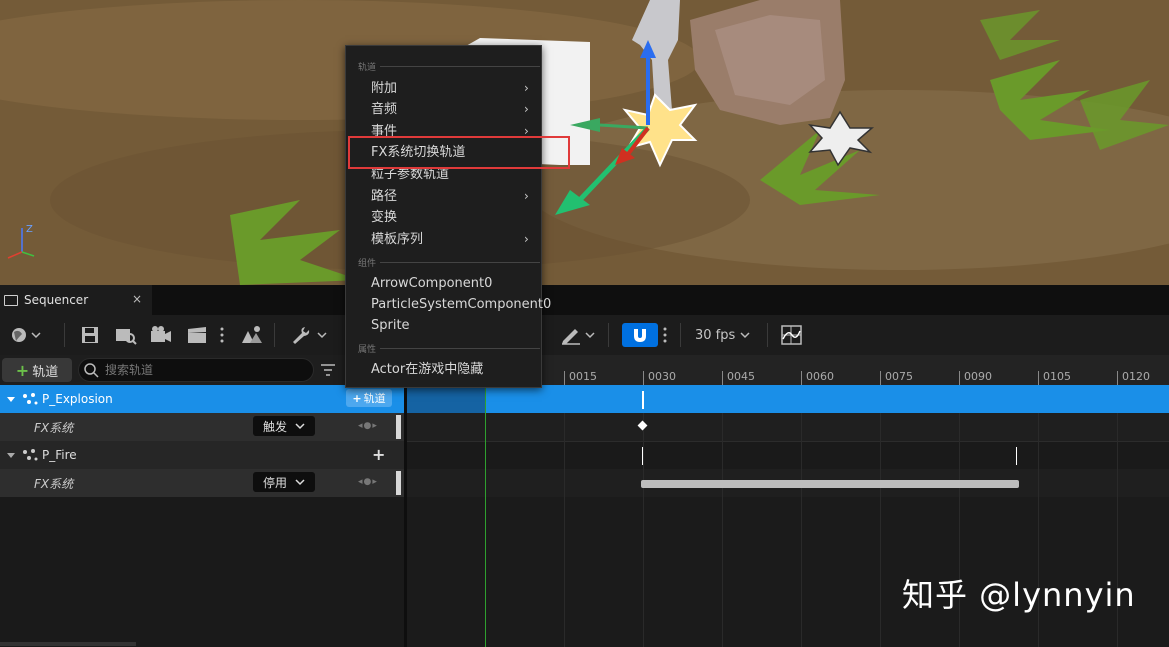 The height and width of the screenshot is (647, 1169). I want to click on menu-item-audio: 音频, so click(384, 110).